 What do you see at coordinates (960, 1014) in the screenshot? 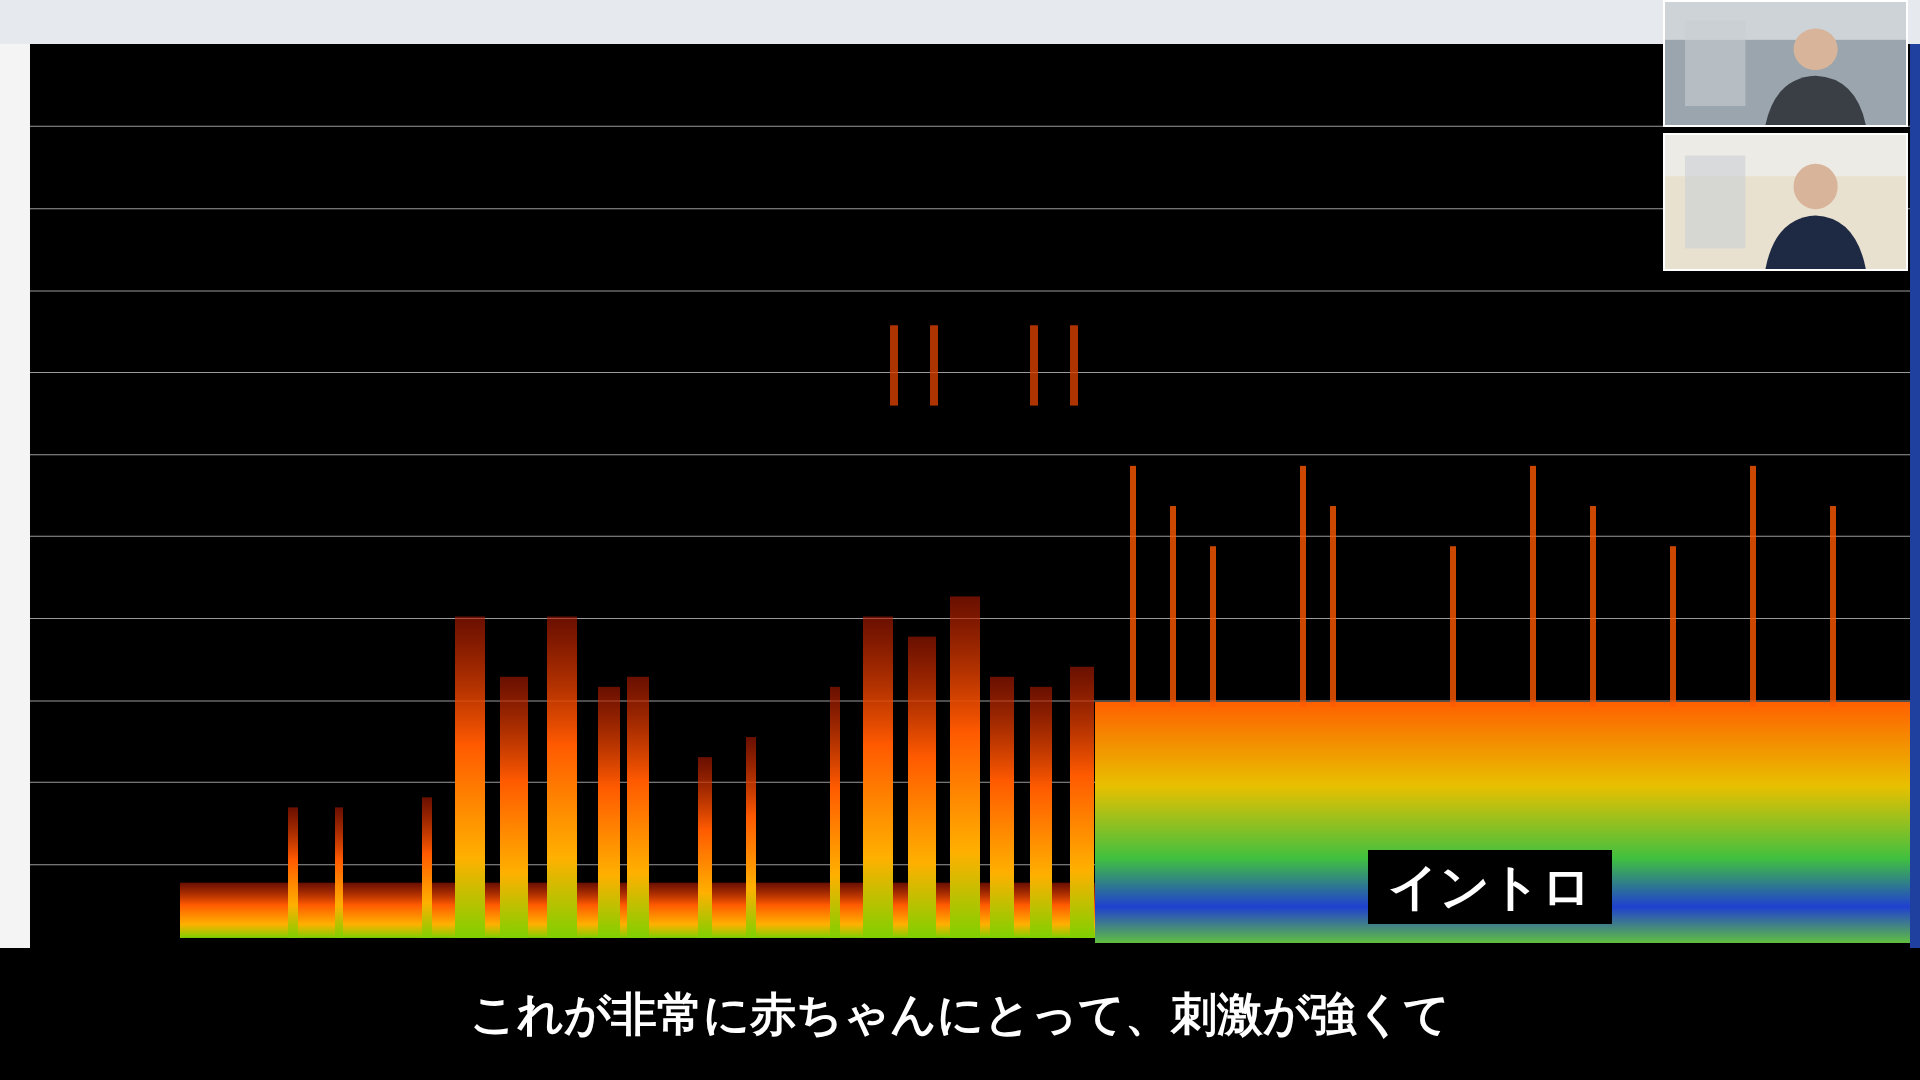
I see `subtitle: これが非常に赤ちゃんにとって、刺激が強くて` at bounding box center [960, 1014].